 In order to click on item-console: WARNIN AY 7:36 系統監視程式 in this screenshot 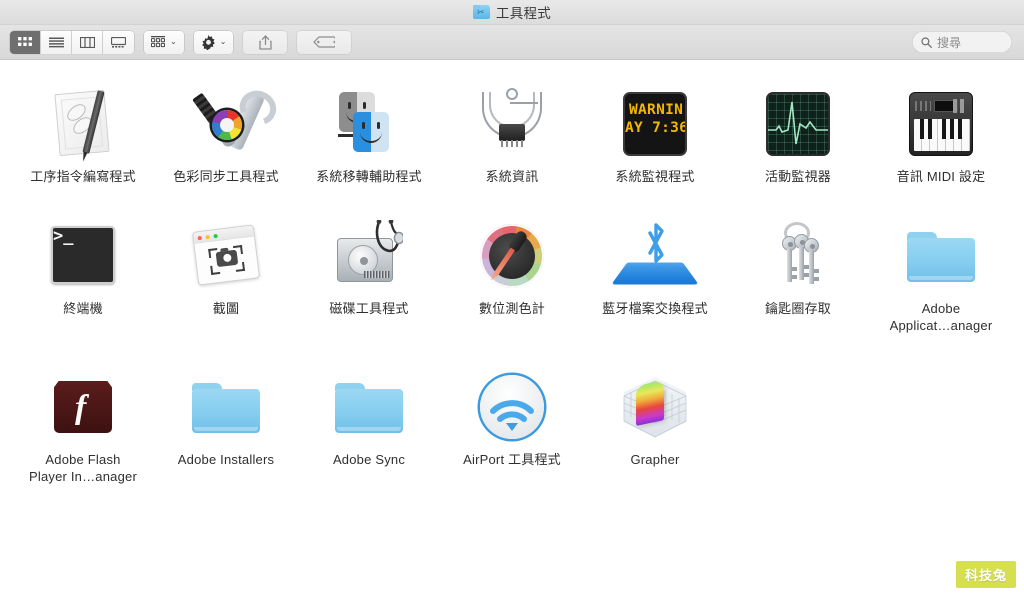, I will do `click(655, 128)`.